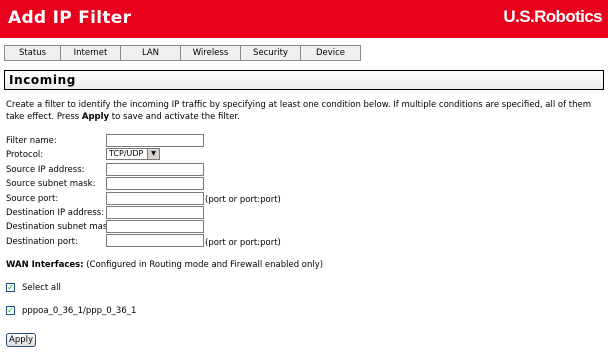 This screenshot has width=608, height=359. What do you see at coordinates (91, 53) in the screenshot?
I see `tab-internet: Internet` at bounding box center [91, 53].